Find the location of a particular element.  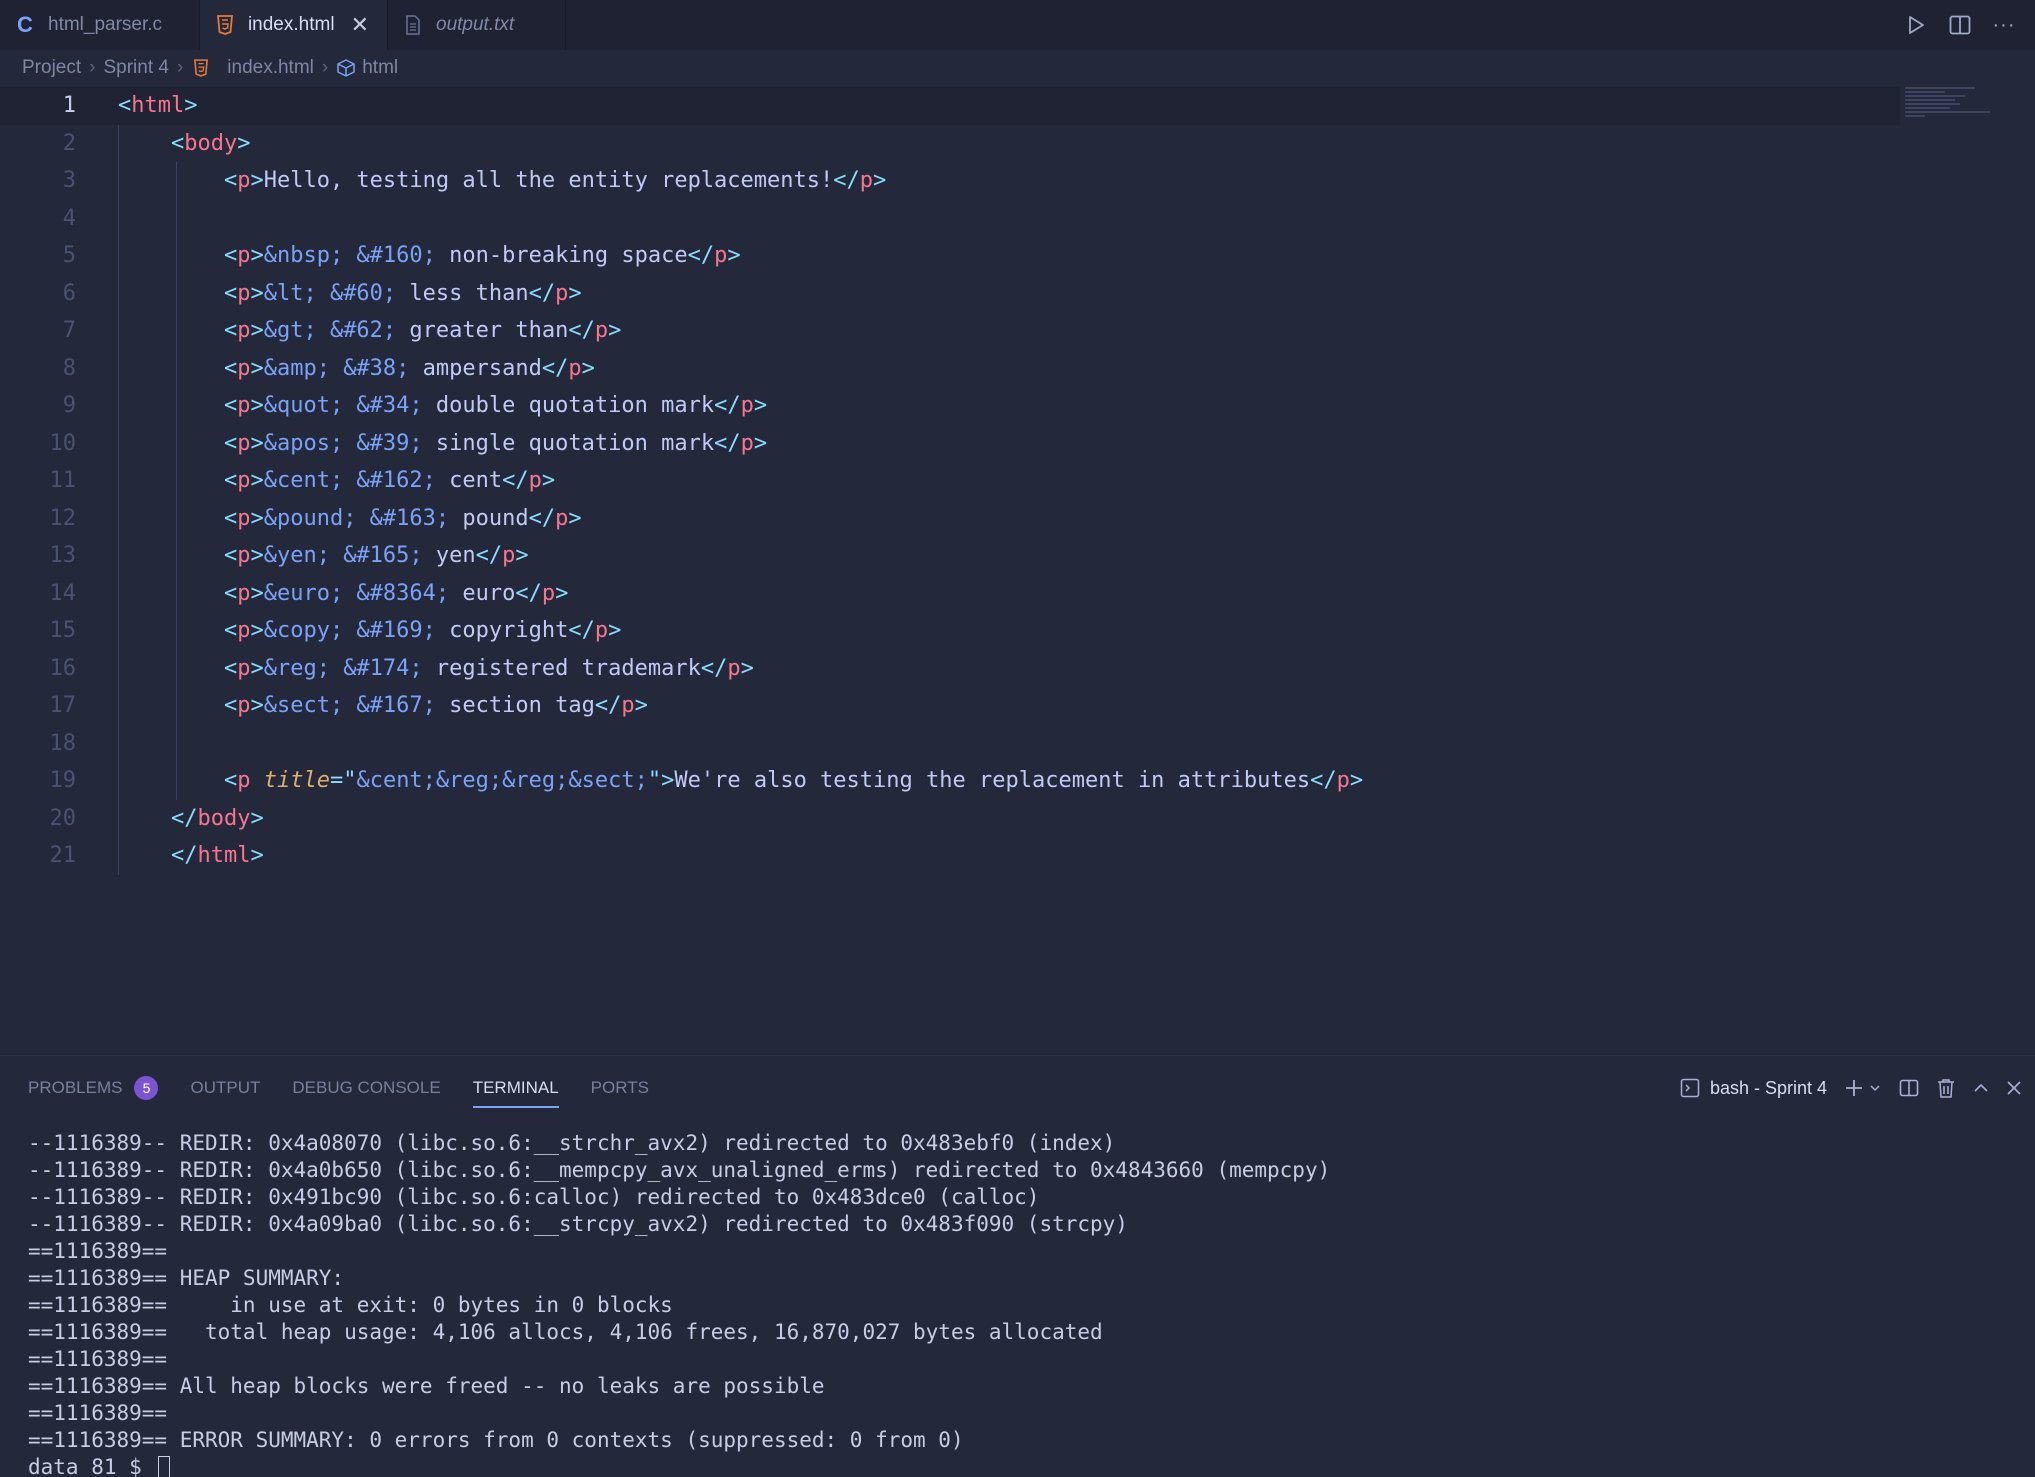

close-icon: ✕ is located at coordinates (360, 25).